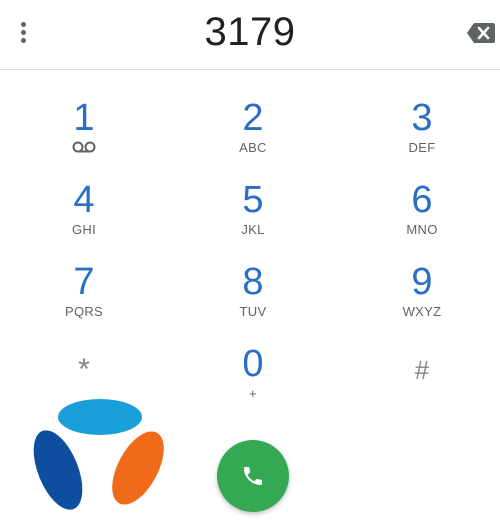  I want to click on key-digit: 1, so click(84, 118).